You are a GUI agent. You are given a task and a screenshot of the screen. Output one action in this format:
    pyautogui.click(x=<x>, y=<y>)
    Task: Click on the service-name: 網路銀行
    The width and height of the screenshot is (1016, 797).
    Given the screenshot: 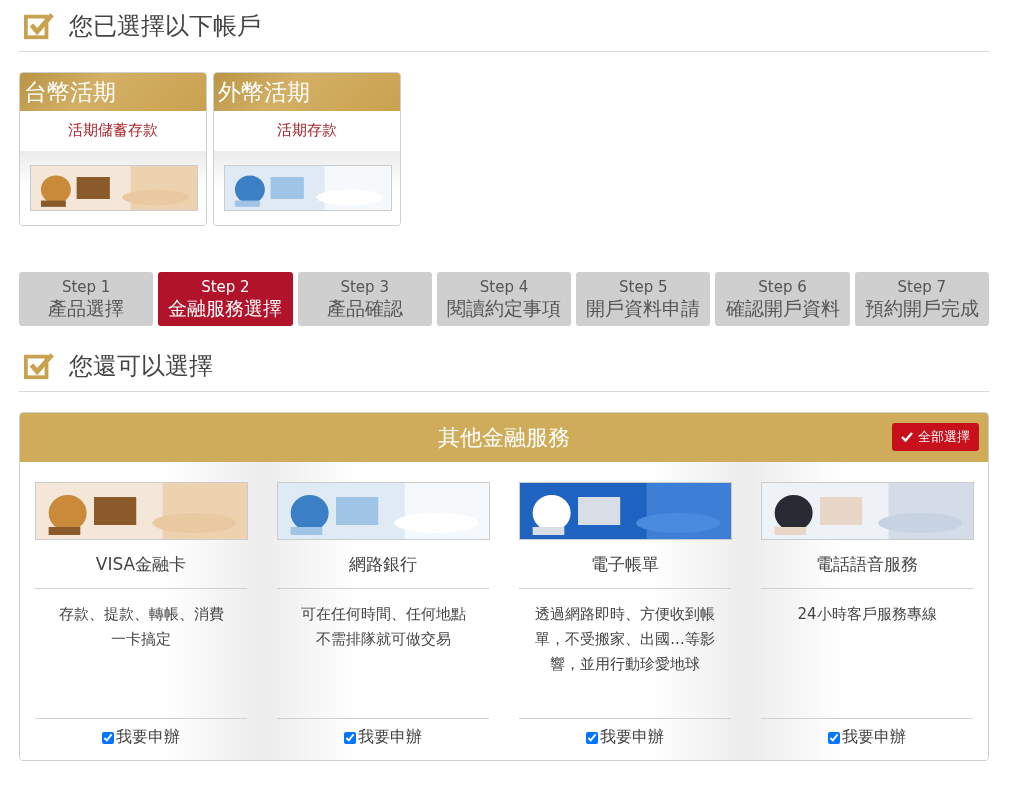 What is the action you would take?
    pyautogui.click(x=383, y=564)
    